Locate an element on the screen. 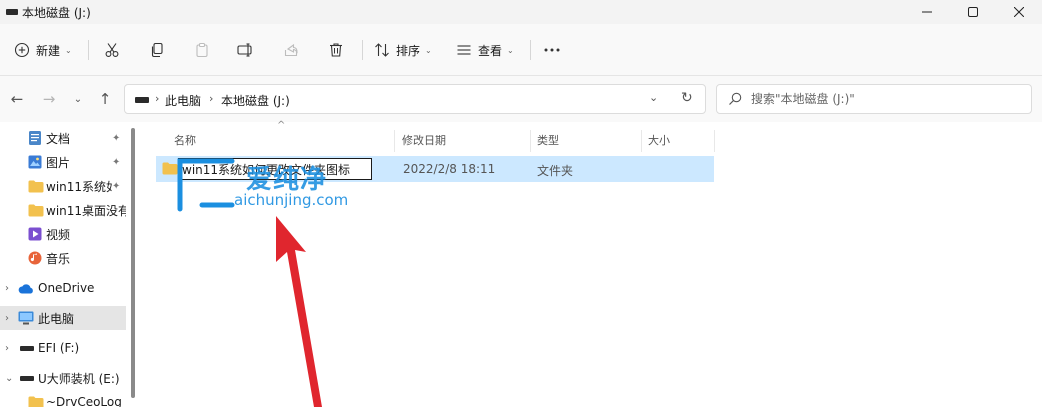  sidebar-item-documents: 文档 ✦ is located at coordinates (63, 138).